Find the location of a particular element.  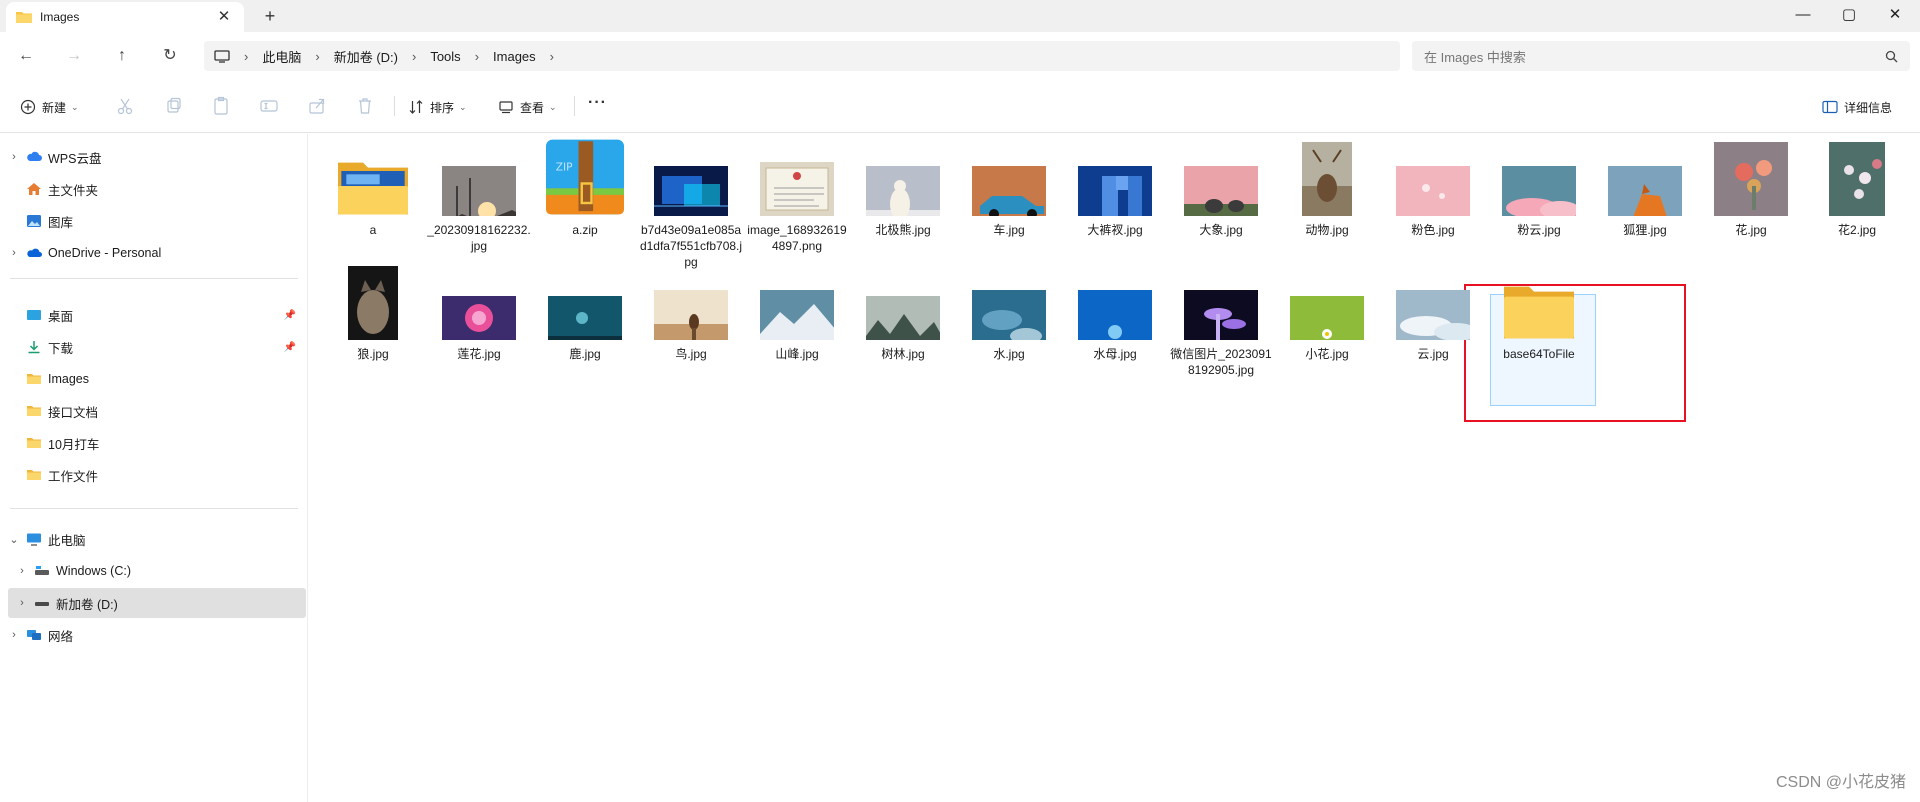

cut-icon is located at coordinates (125, 106).